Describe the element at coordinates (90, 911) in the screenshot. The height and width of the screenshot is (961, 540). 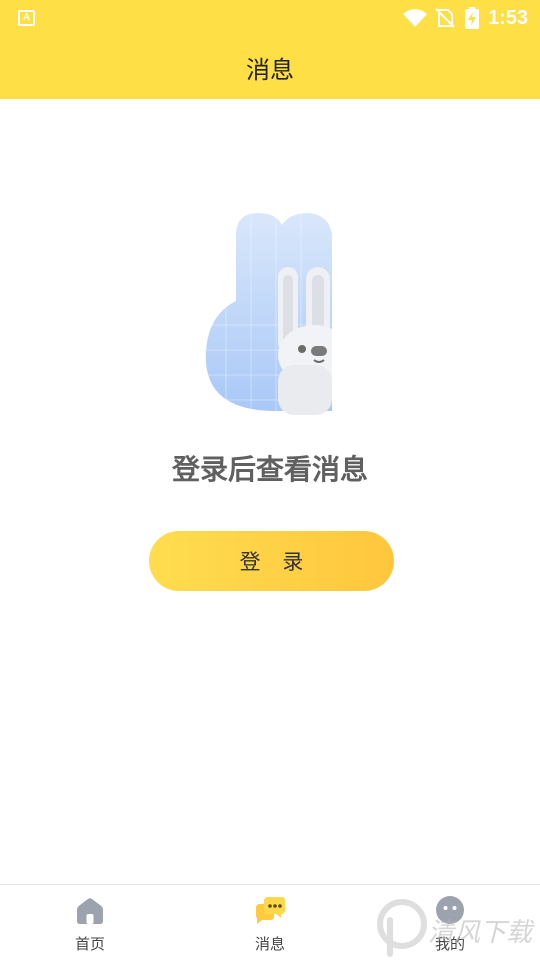
I see `home-icon` at that location.